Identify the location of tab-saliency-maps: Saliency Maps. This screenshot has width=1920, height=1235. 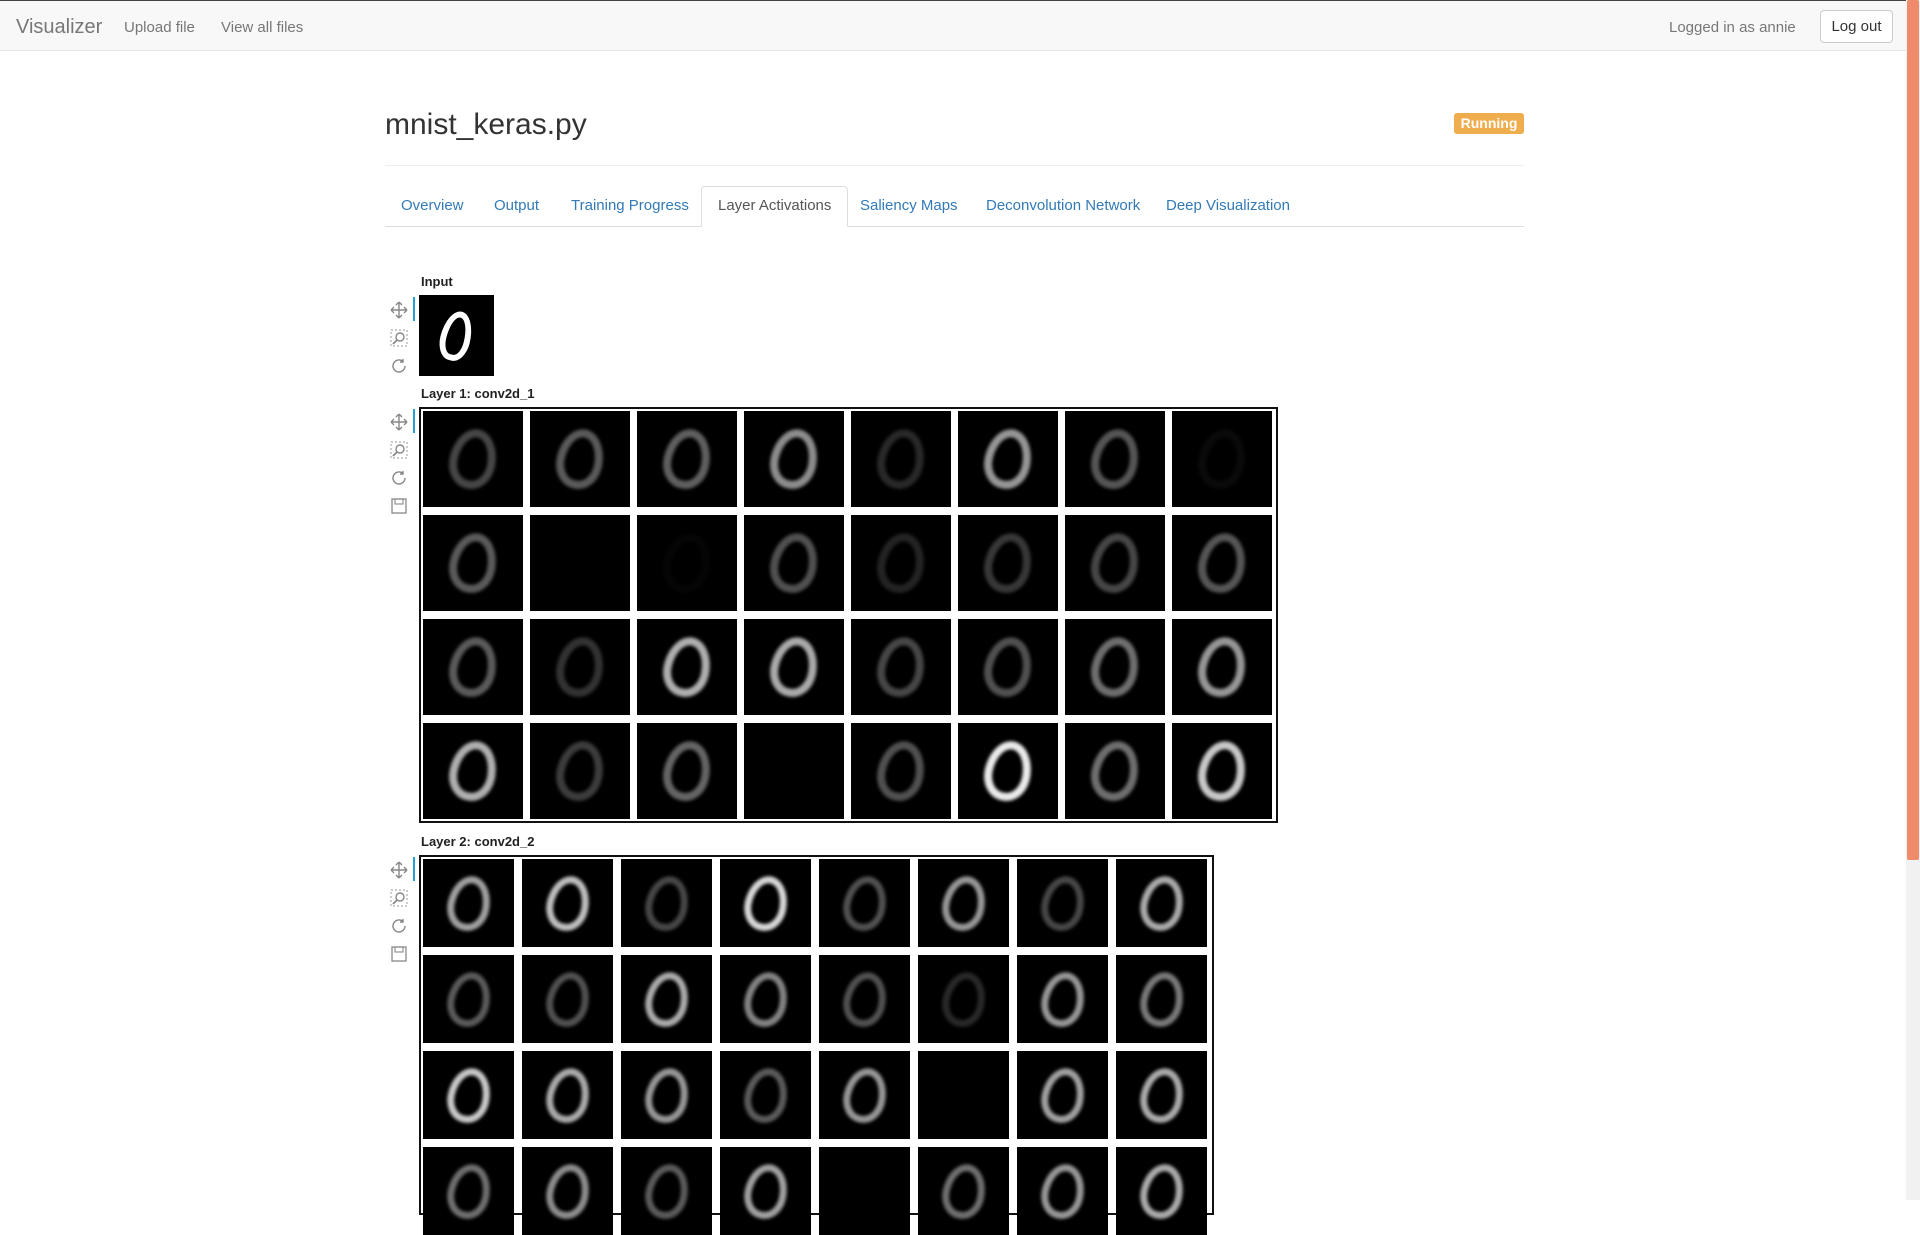
(909, 206).